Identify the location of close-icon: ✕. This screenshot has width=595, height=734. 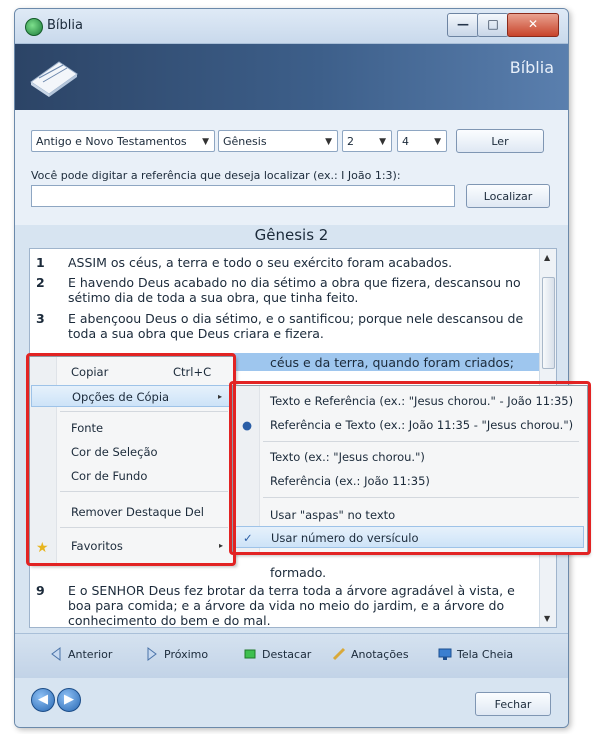
(533, 24).